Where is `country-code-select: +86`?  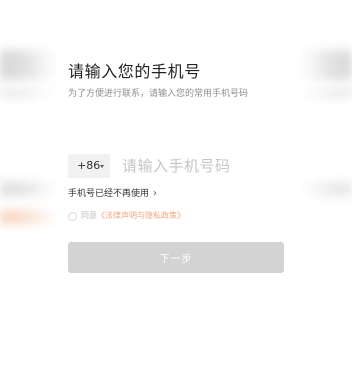 country-code-select: +86 is located at coordinates (89, 166).